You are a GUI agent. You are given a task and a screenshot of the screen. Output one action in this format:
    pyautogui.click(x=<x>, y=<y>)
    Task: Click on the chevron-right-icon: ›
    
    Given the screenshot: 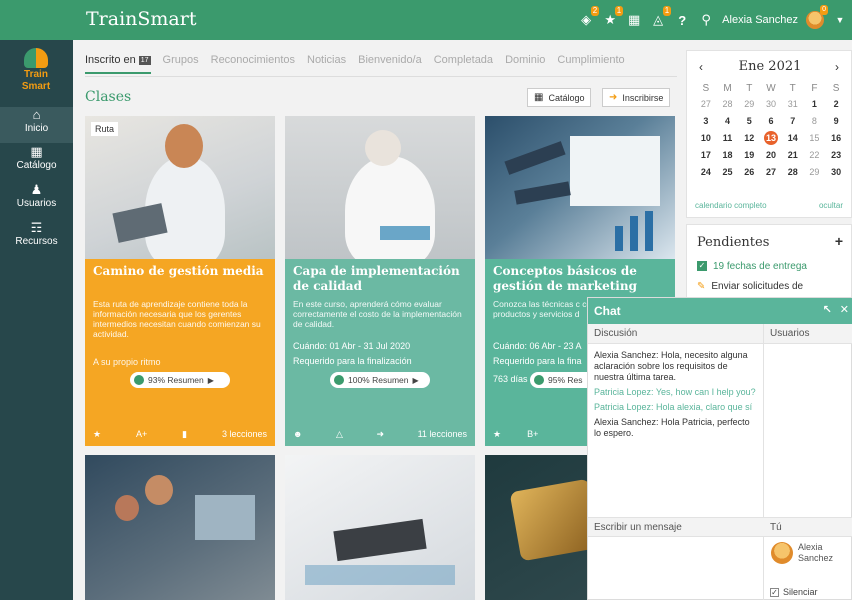 What is the action you would take?
    pyautogui.click(x=837, y=67)
    